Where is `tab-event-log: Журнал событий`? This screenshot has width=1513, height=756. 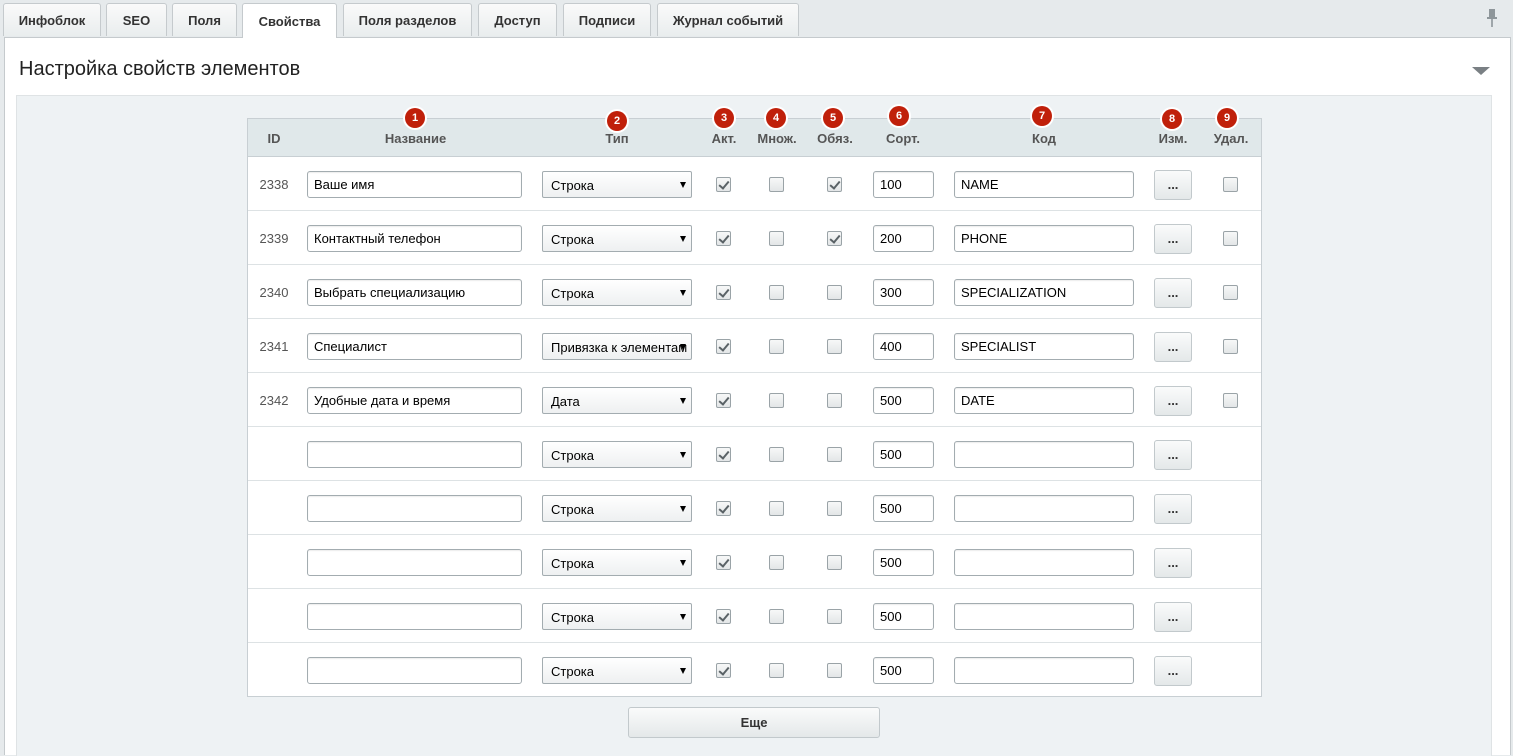
tab-event-log: Журнал событий is located at coordinates (728, 19).